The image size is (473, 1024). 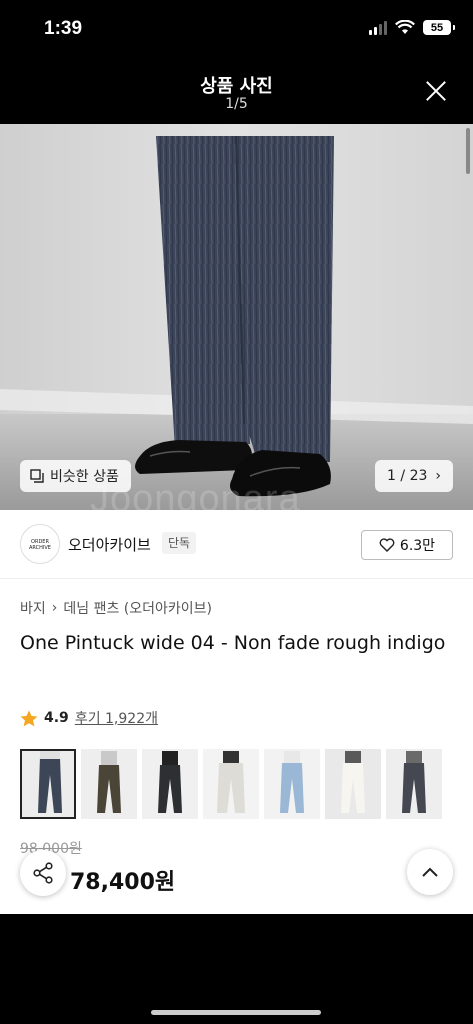 I want to click on scroll-top-button, so click(x=430, y=872).